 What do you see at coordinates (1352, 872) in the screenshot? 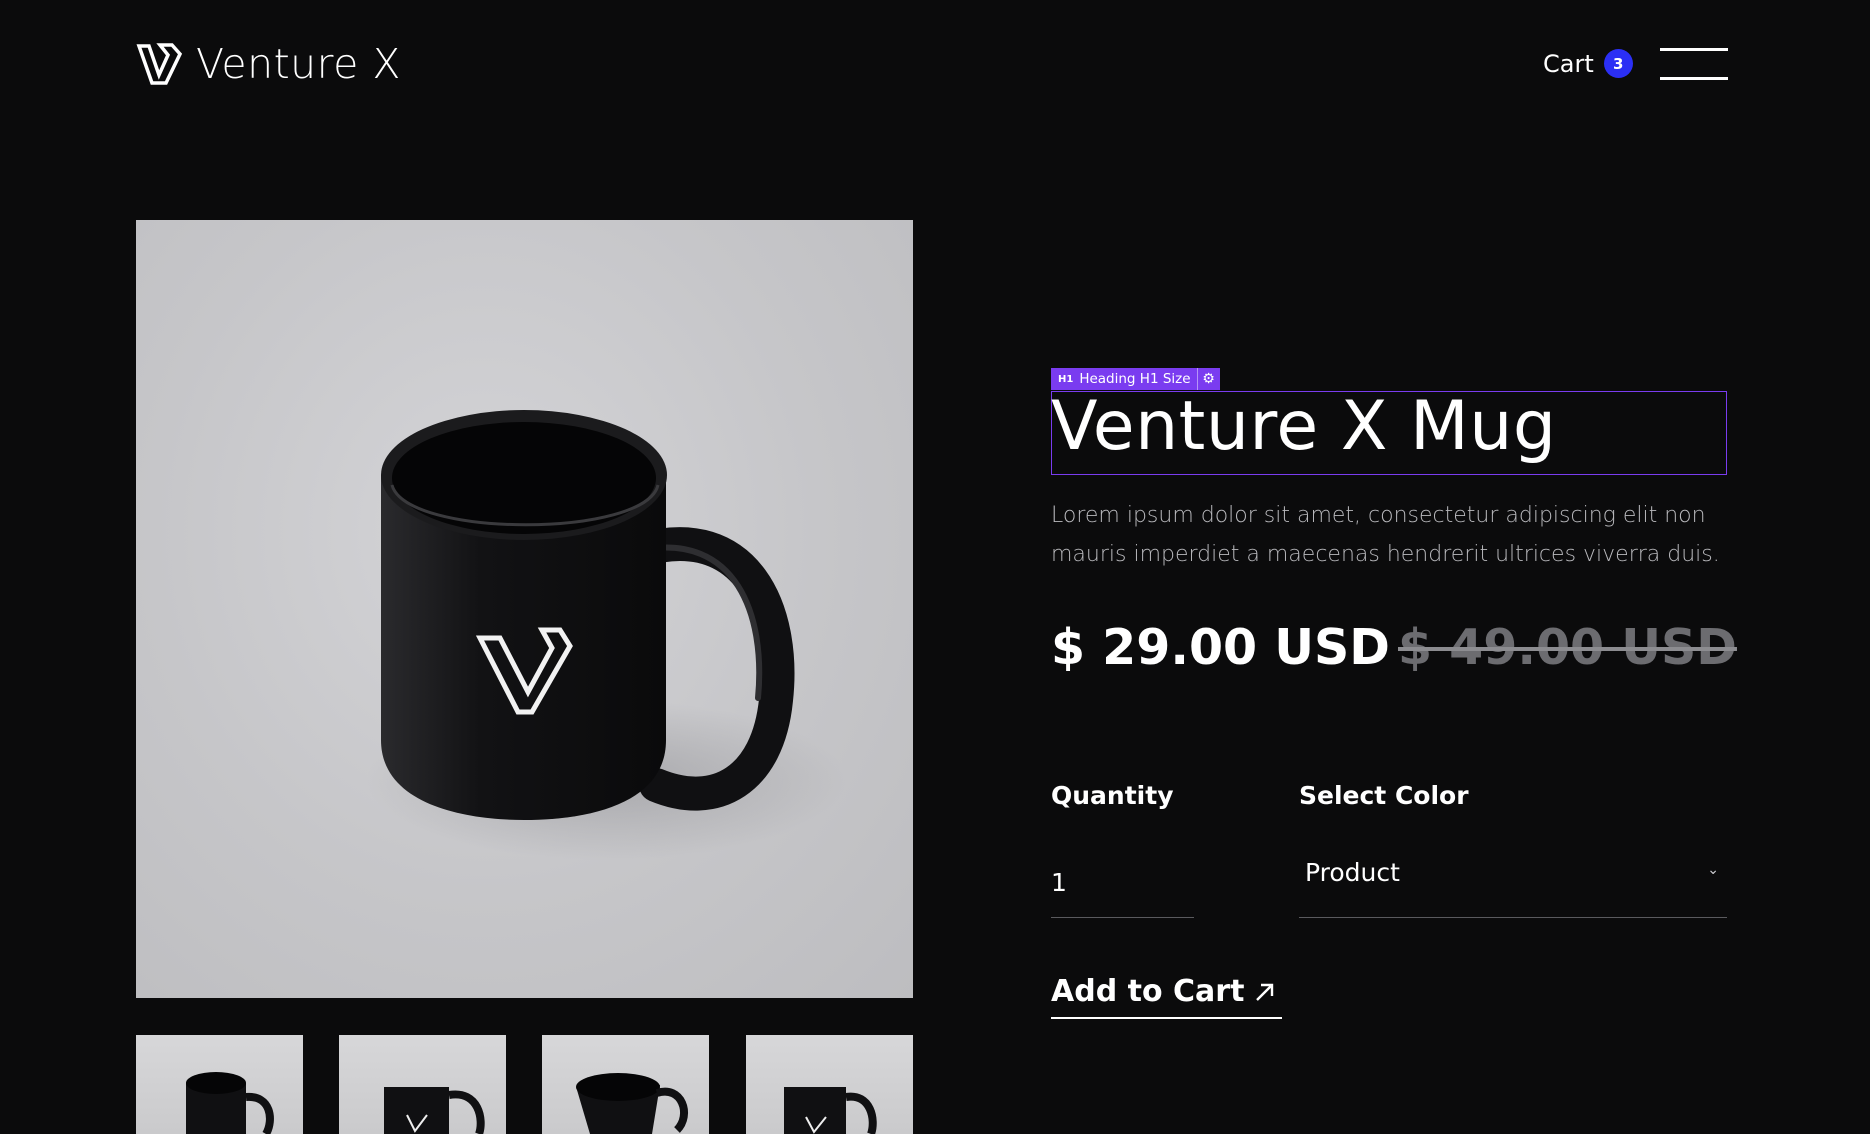
I see `color-select-value: Product` at bounding box center [1352, 872].